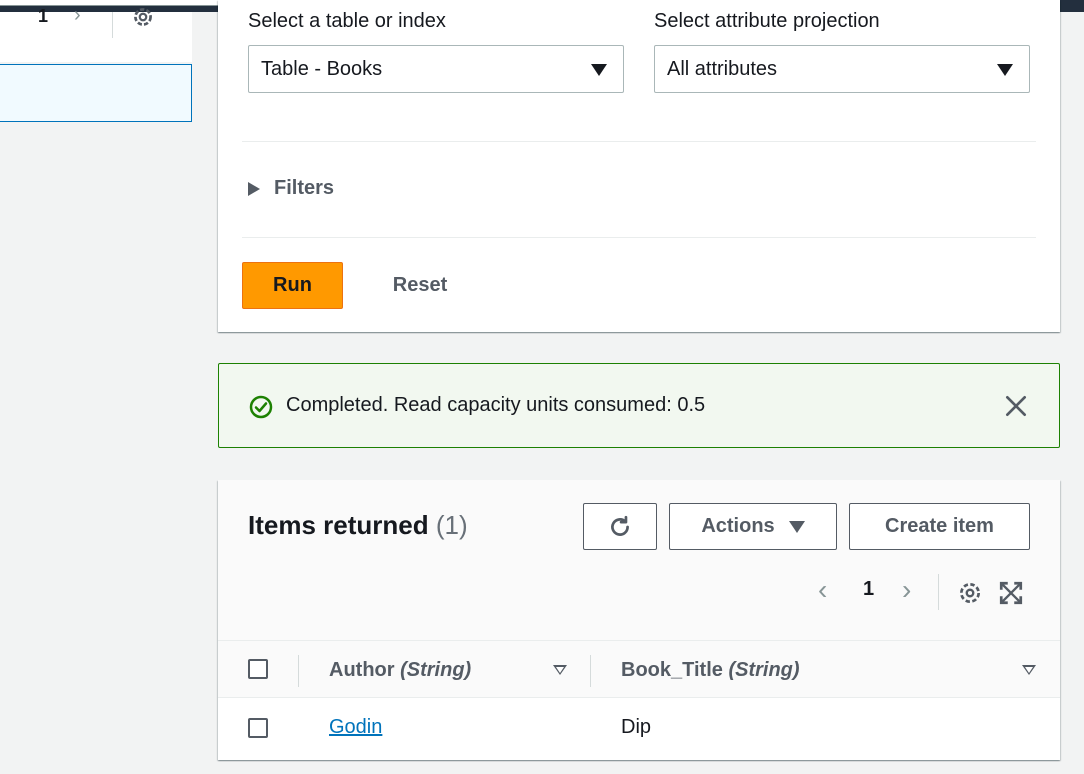 The width and height of the screenshot is (1084, 774). I want to click on caret-right-icon, so click(254, 188).